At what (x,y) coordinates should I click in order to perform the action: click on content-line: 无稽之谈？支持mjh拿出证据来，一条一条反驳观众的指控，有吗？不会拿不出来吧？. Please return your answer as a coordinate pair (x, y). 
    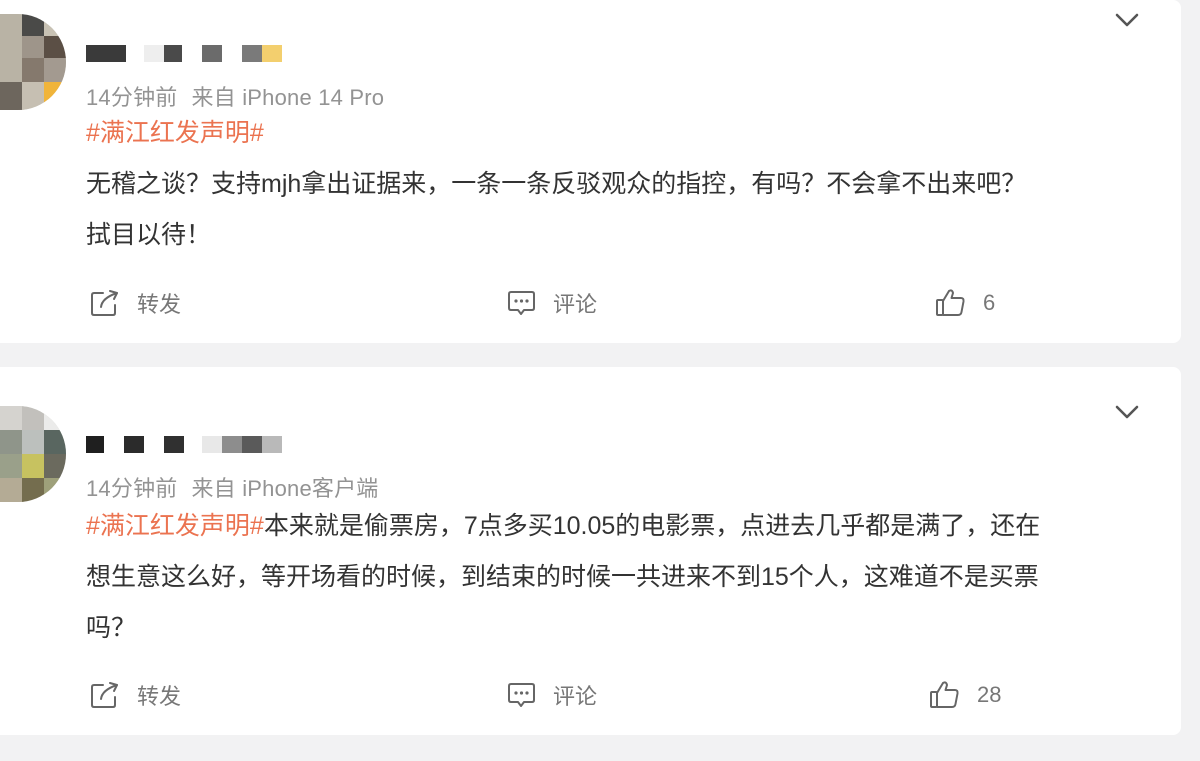
    Looking at the image, I should click on (556, 184).